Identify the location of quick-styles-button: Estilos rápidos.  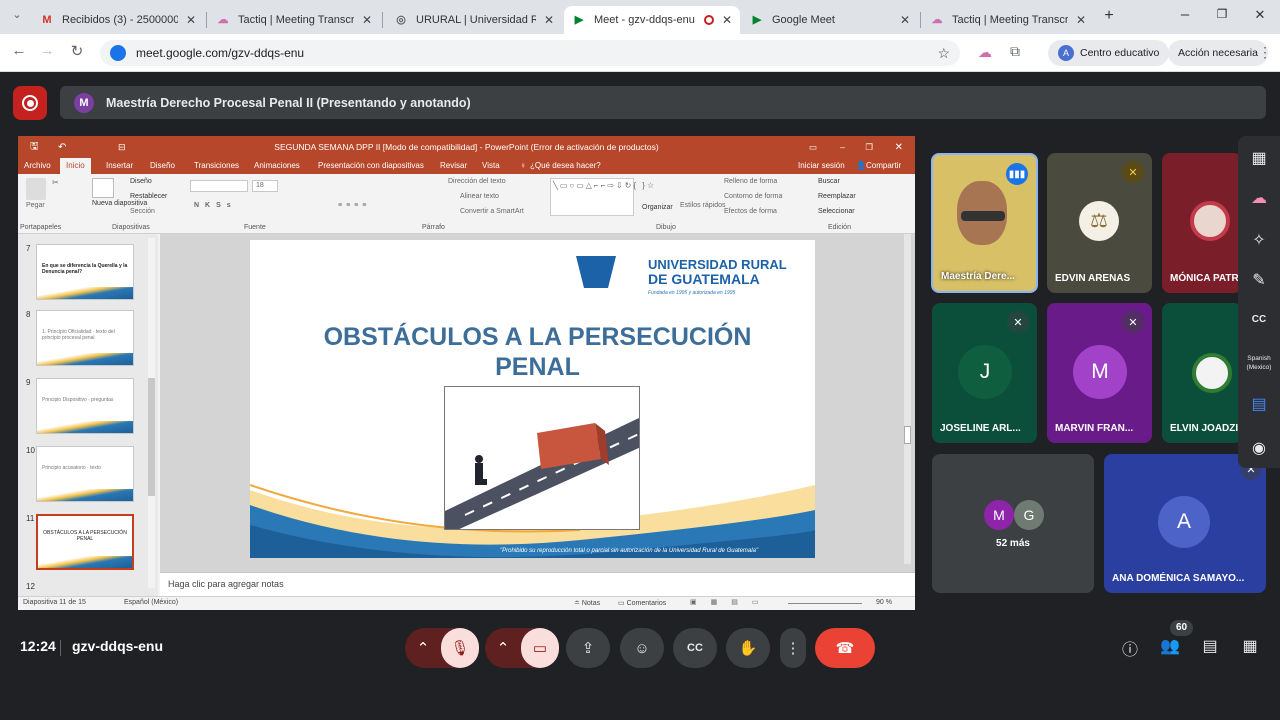
(703, 205).